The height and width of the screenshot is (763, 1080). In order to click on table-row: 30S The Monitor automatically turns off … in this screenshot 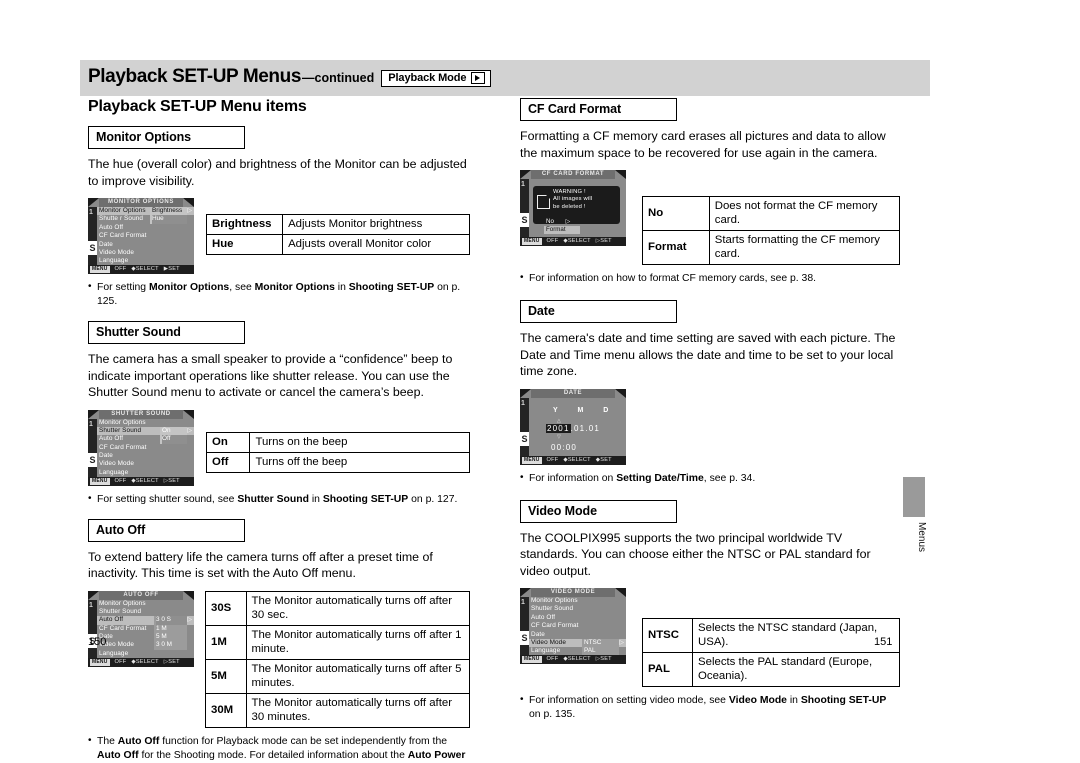, I will do `click(338, 608)`.